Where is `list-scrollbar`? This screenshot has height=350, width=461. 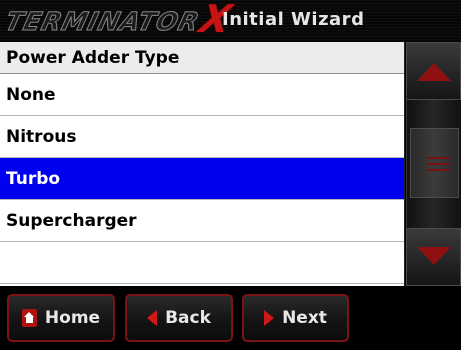 list-scrollbar is located at coordinates (433, 164).